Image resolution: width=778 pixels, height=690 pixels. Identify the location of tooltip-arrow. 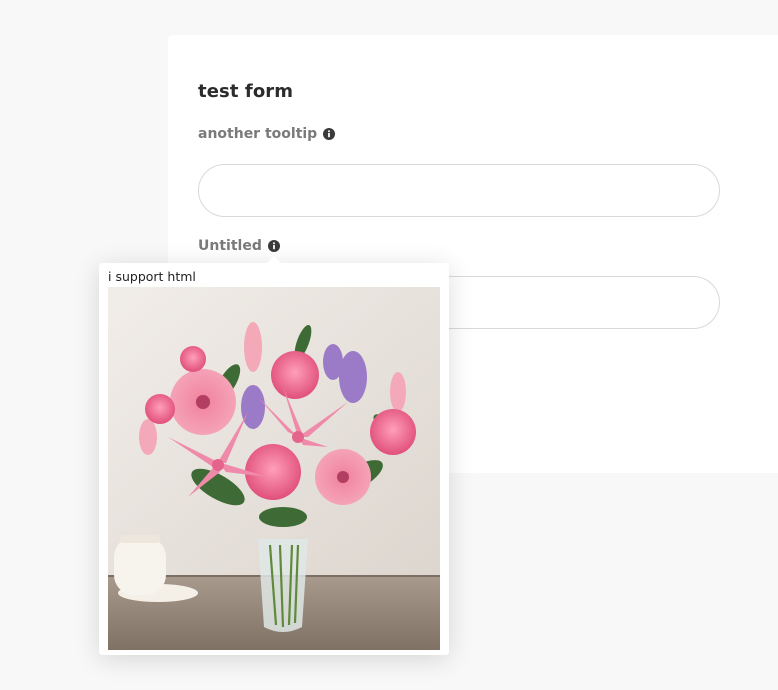
(274, 259).